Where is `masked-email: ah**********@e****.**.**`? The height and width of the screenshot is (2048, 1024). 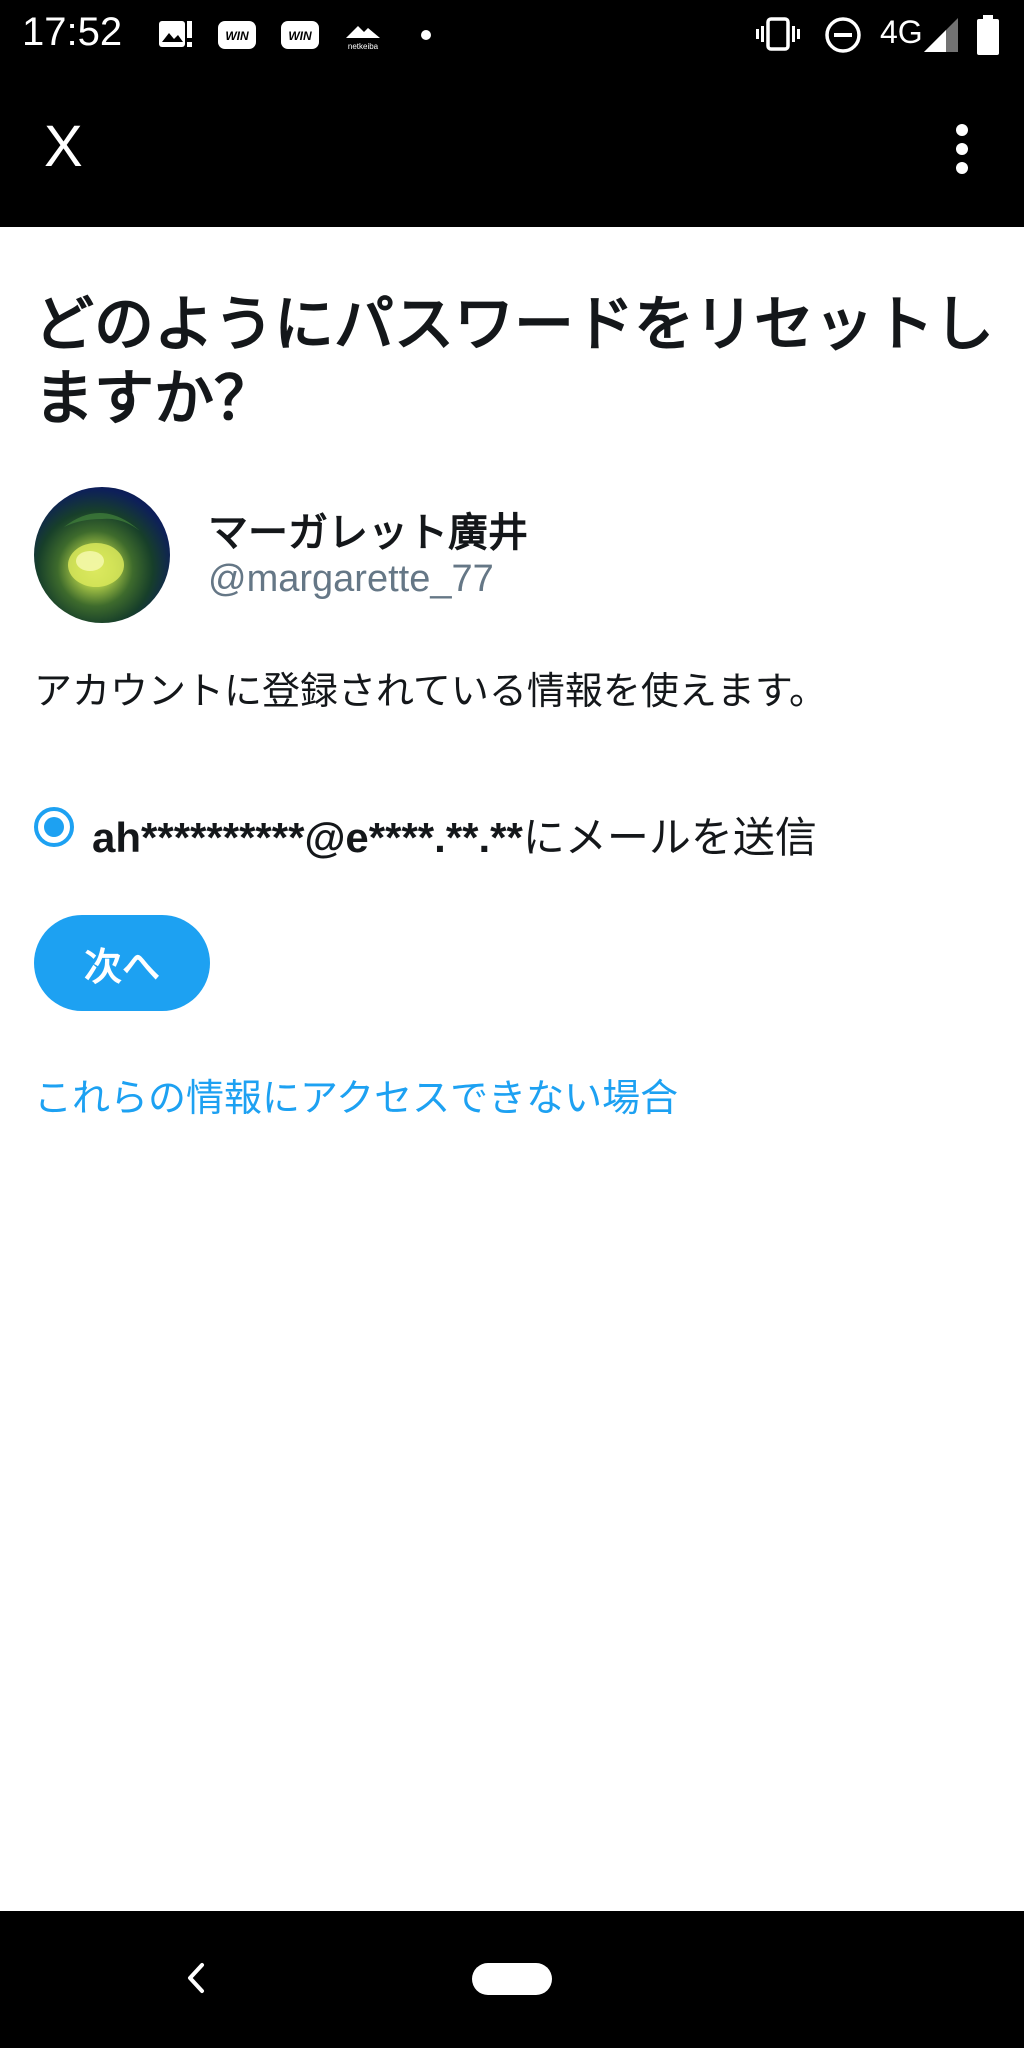
masked-email: ah**********@e****.**.** is located at coordinates (307, 837).